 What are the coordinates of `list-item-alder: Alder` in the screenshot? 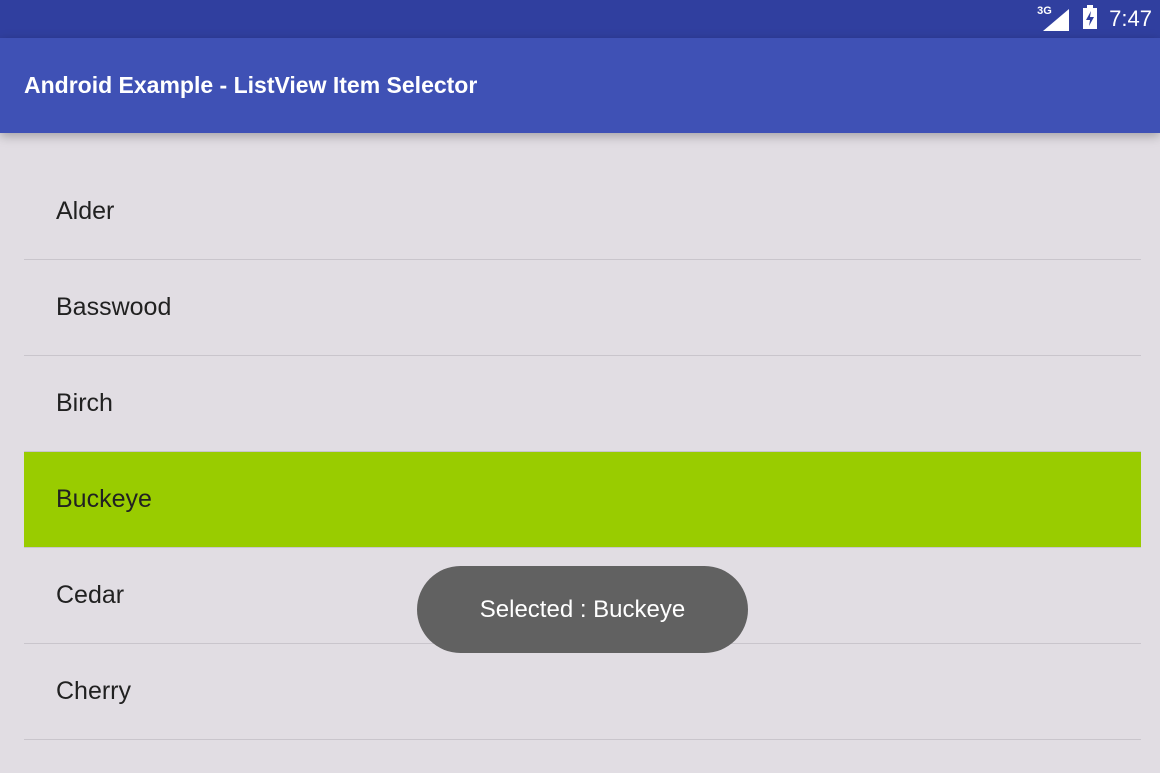 It's located at (582, 212).